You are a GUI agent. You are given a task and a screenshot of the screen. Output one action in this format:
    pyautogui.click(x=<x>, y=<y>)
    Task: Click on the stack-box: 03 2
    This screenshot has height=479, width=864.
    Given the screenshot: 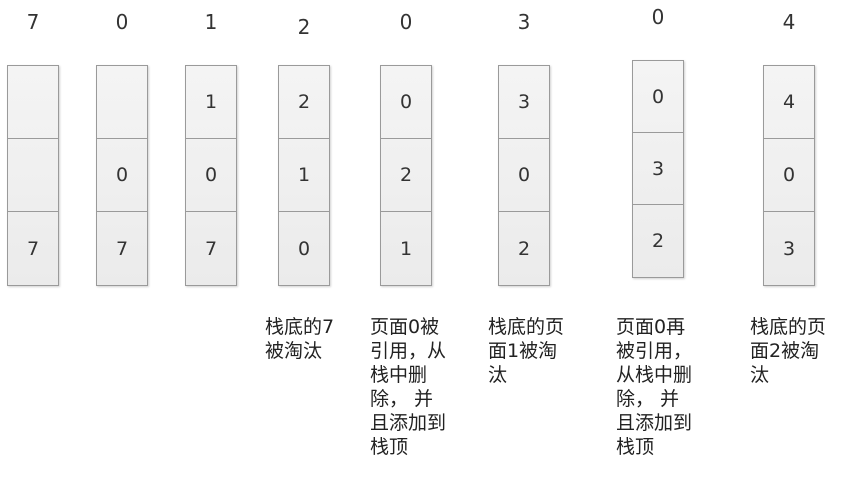 What is the action you would take?
    pyautogui.click(x=658, y=169)
    